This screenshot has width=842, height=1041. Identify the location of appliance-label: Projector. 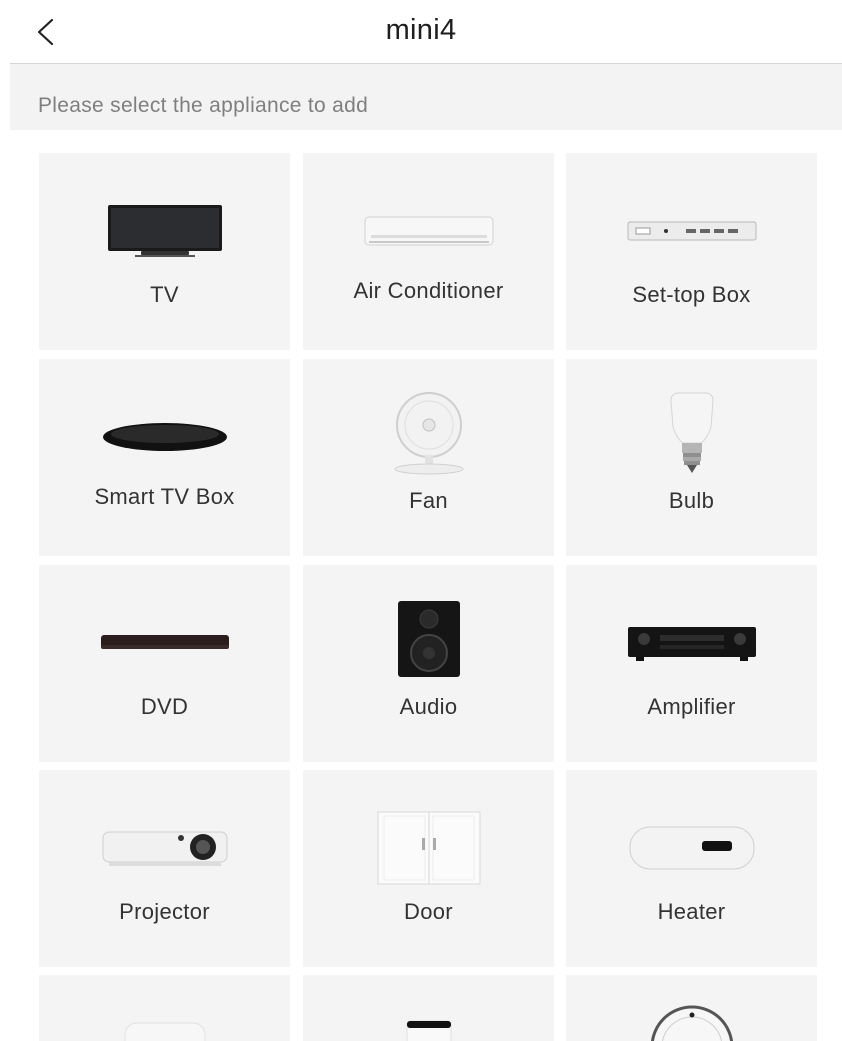
(164, 911).